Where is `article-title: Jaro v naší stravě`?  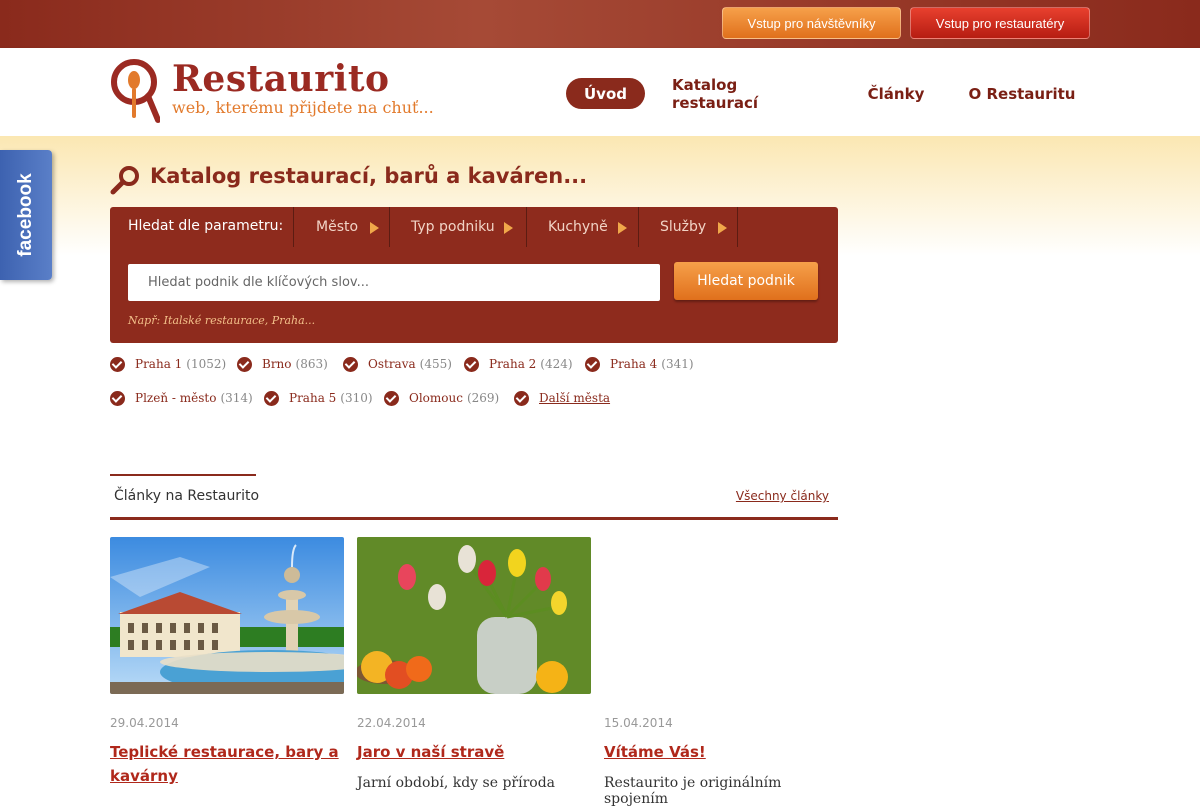 article-title: Jaro v naší stravě is located at coordinates (472, 752).